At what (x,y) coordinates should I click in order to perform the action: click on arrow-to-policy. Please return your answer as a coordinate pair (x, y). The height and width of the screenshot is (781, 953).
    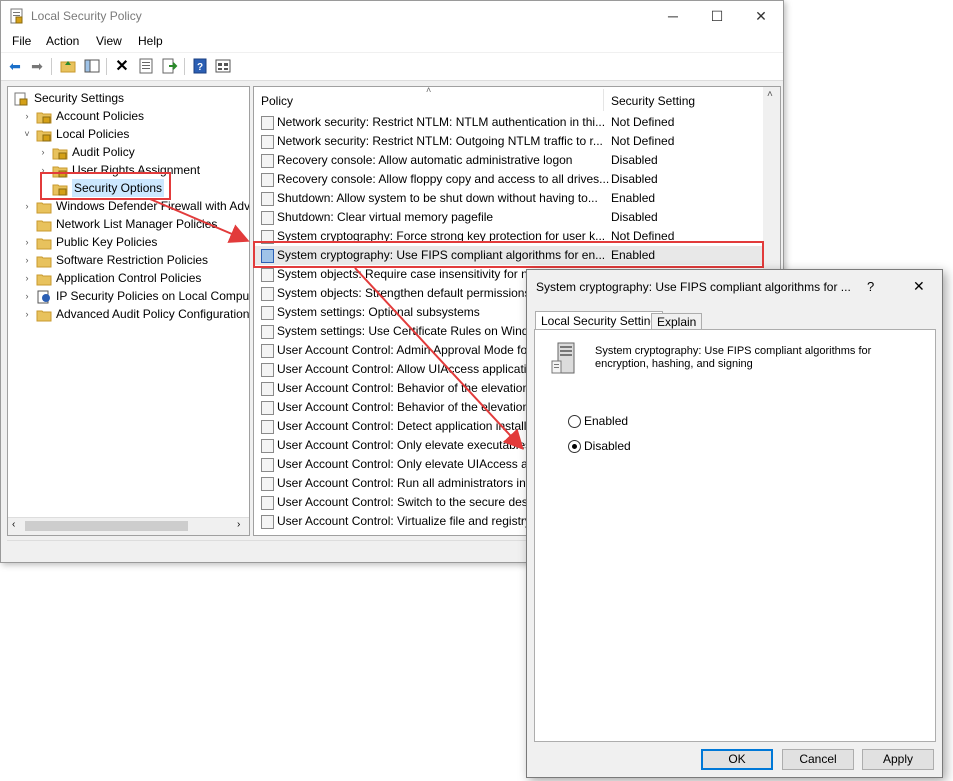
    Looking at the image, I should click on (199, 220).